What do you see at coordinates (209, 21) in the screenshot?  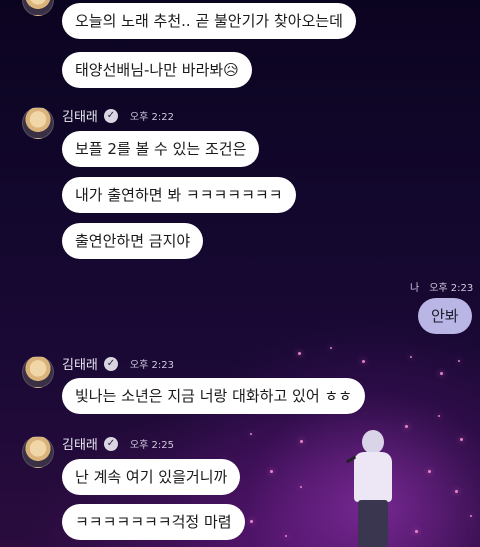 I see `message-bubble: 오늘의 노래 추천.. 곧 불안기가 찾아오는데` at bounding box center [209, 21].